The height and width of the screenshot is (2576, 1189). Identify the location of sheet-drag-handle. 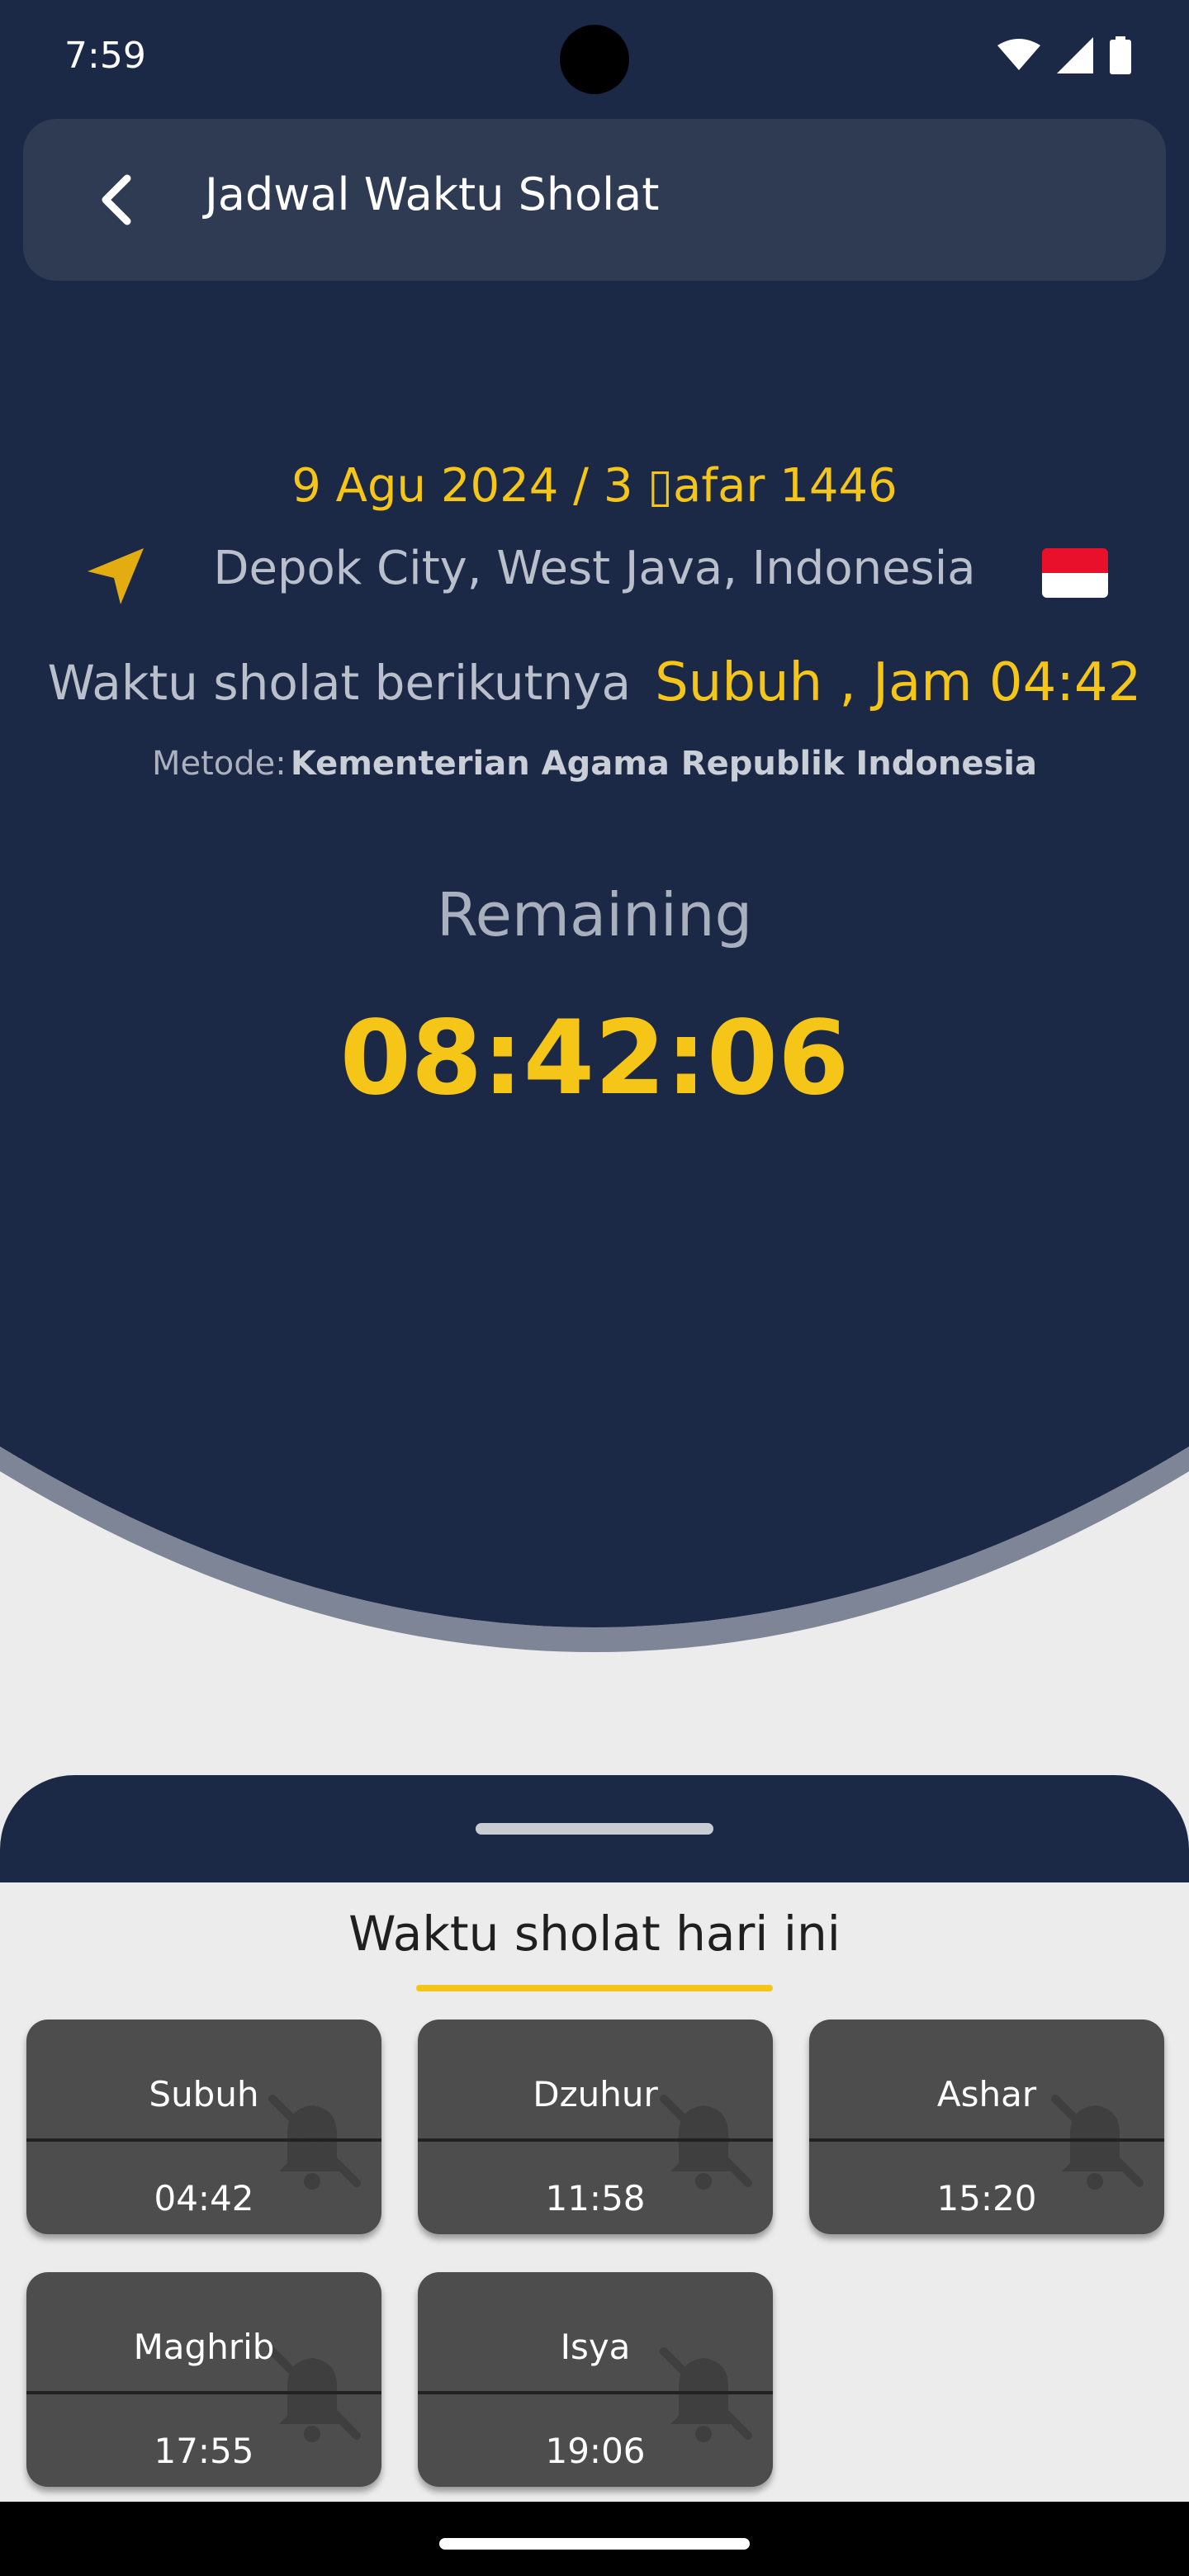
(594, 1829).